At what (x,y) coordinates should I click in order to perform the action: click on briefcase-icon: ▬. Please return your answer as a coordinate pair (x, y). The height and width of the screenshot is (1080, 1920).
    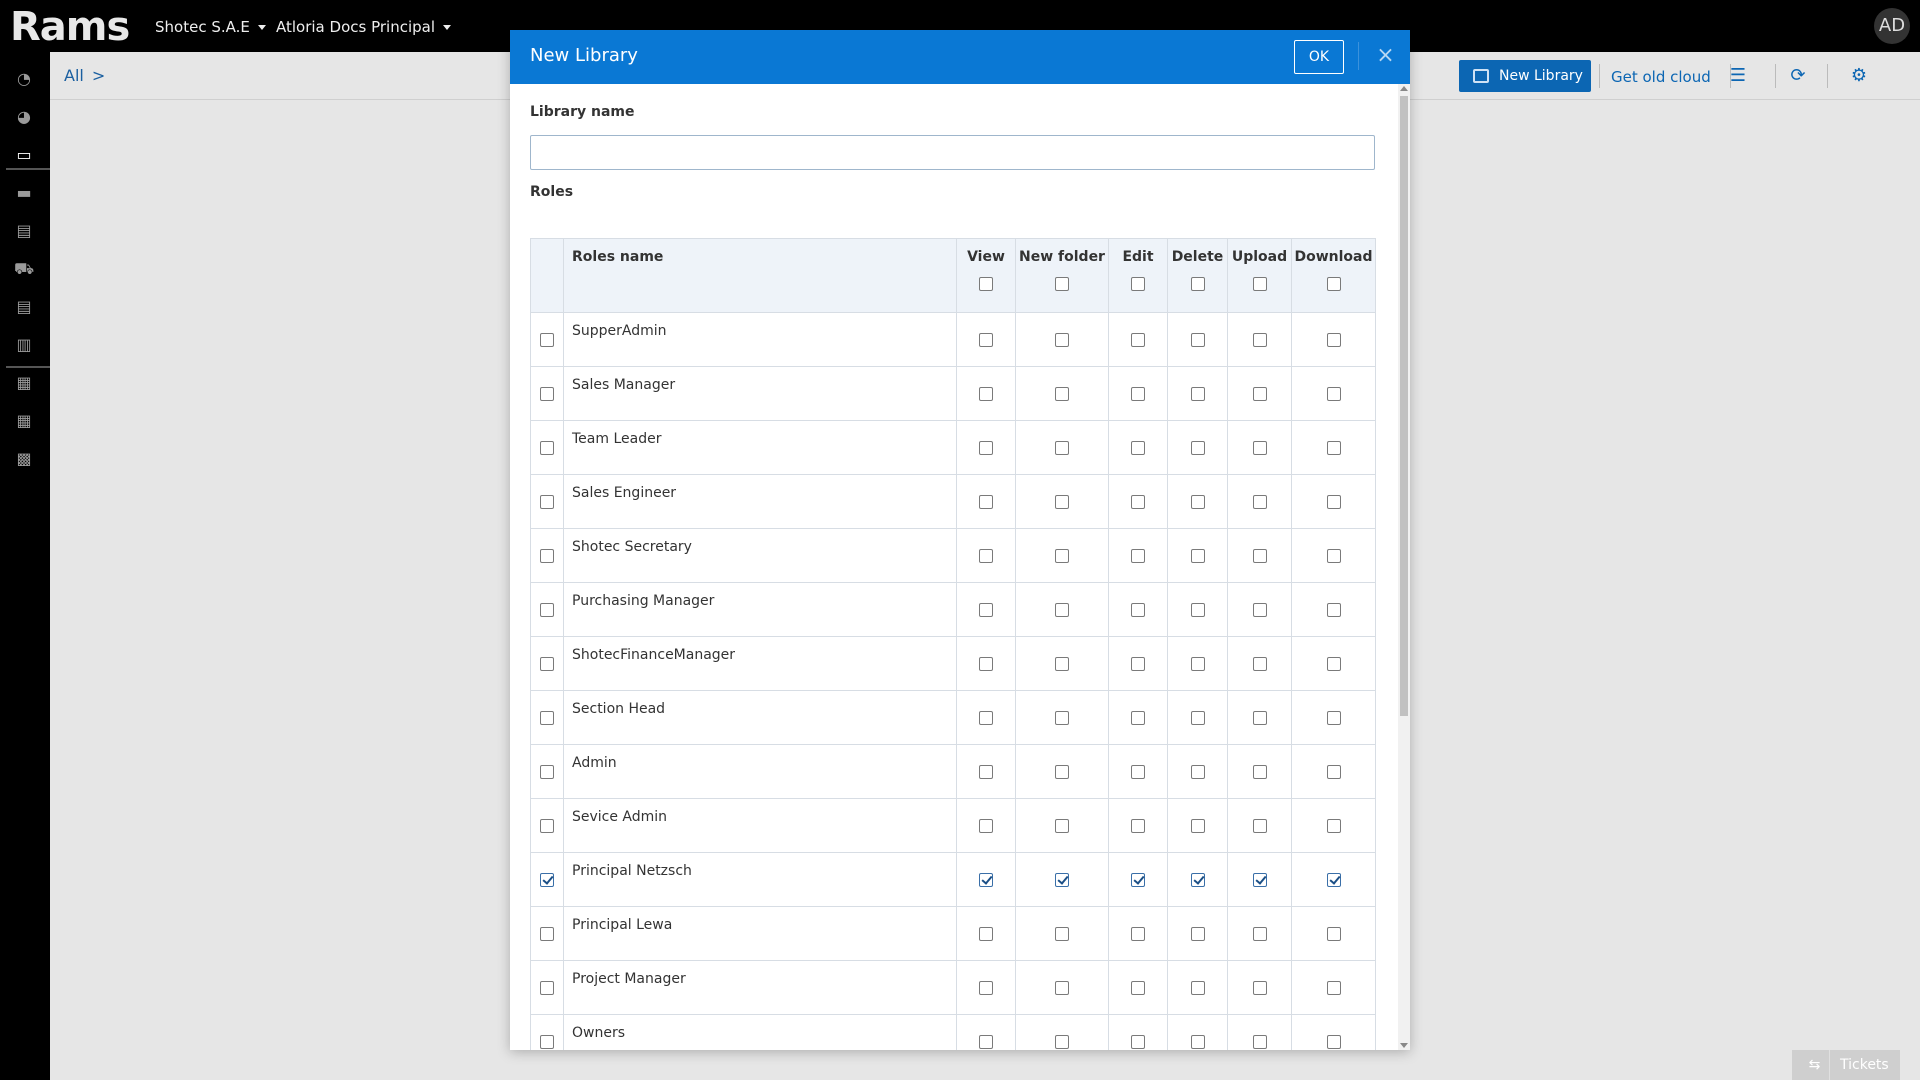
    Looking at the image, I should click on (24, 193).